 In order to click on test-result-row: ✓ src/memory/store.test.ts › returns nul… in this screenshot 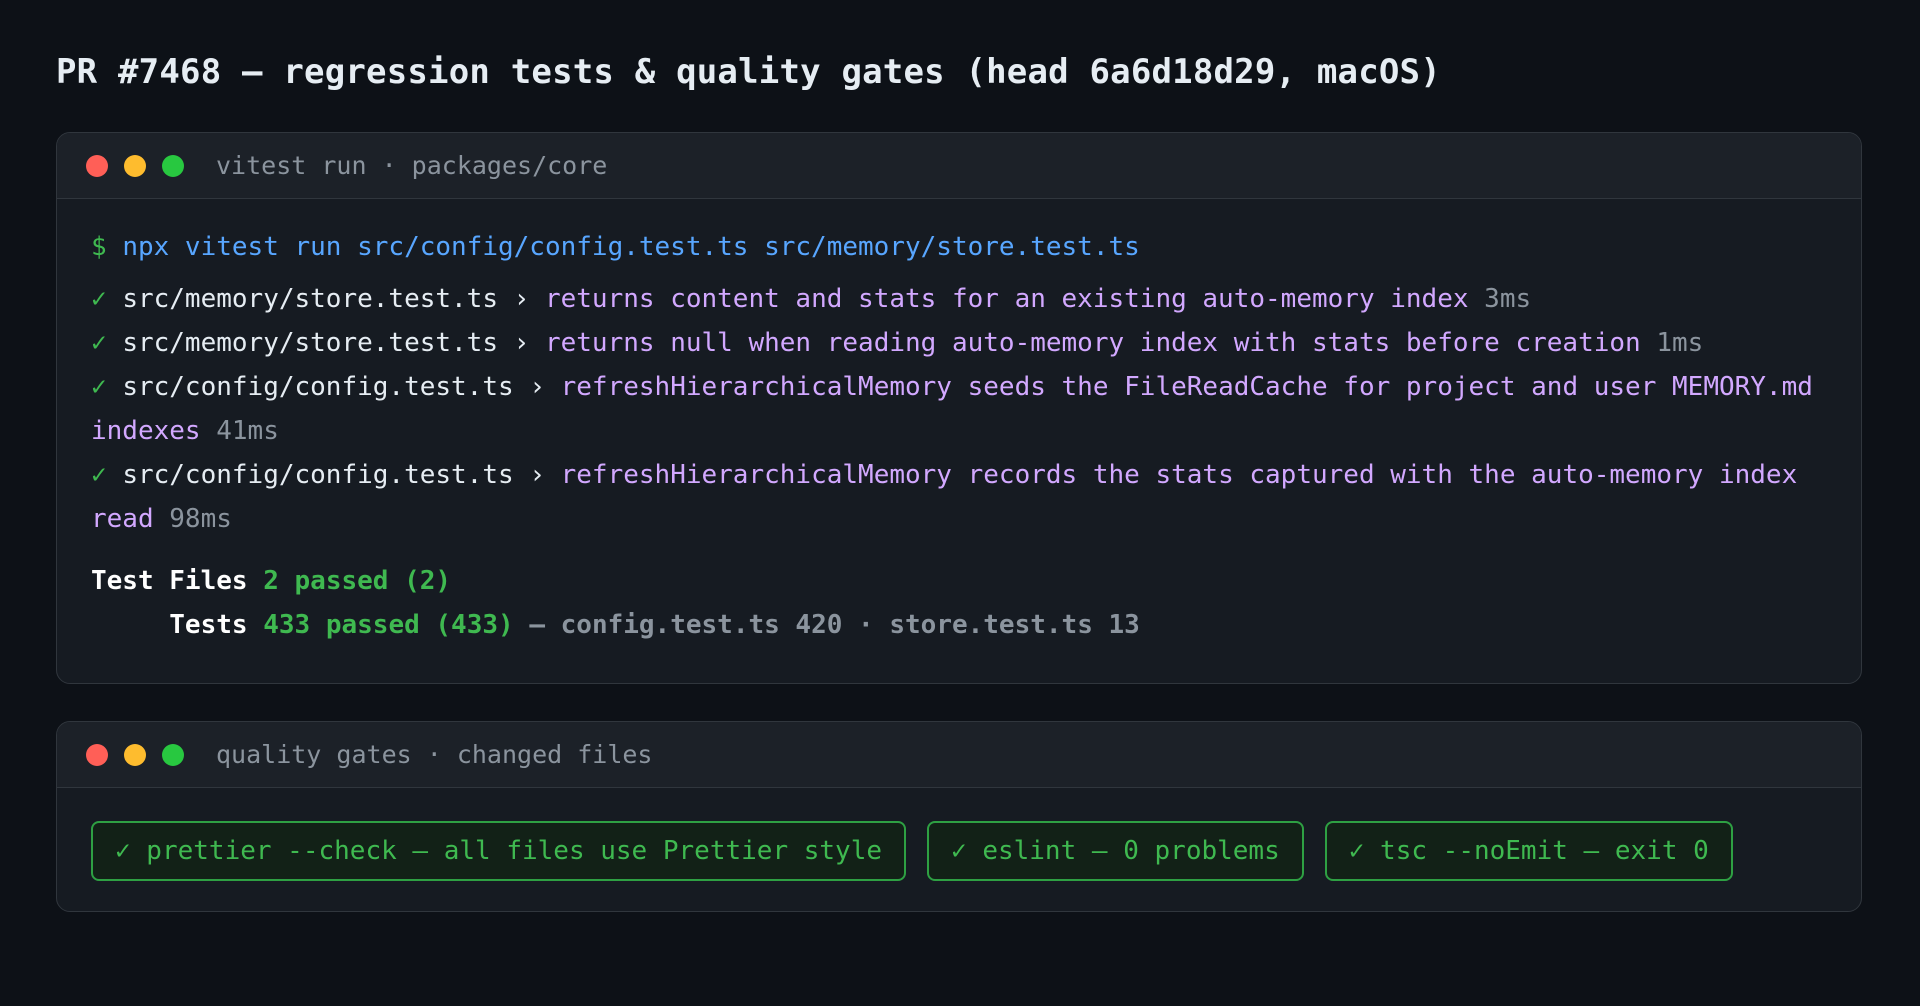, I will do `click(959, 343)`.